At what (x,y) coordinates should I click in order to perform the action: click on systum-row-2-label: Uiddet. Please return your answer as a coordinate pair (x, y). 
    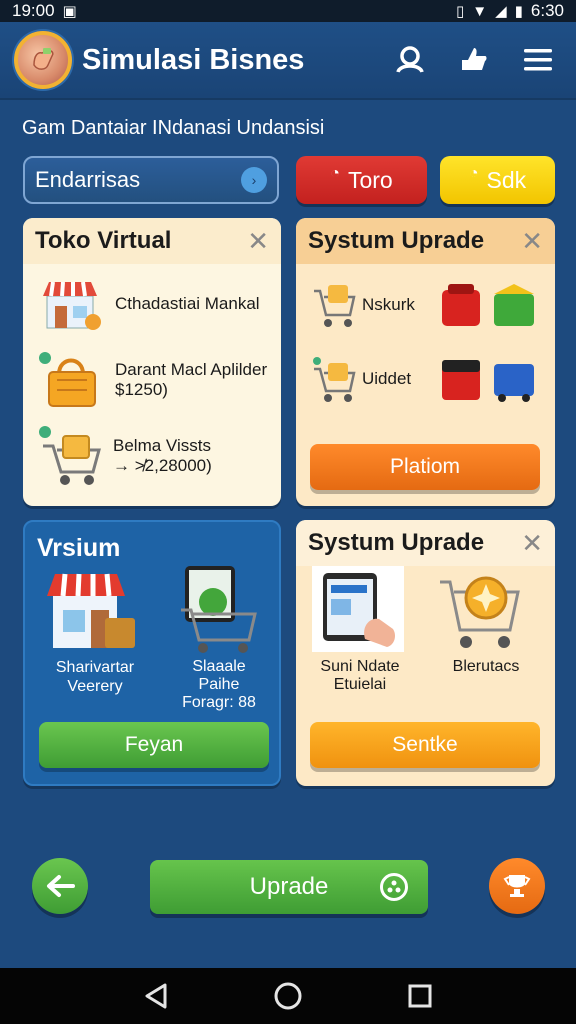
    Looking at the image, I should click on (387, 378).